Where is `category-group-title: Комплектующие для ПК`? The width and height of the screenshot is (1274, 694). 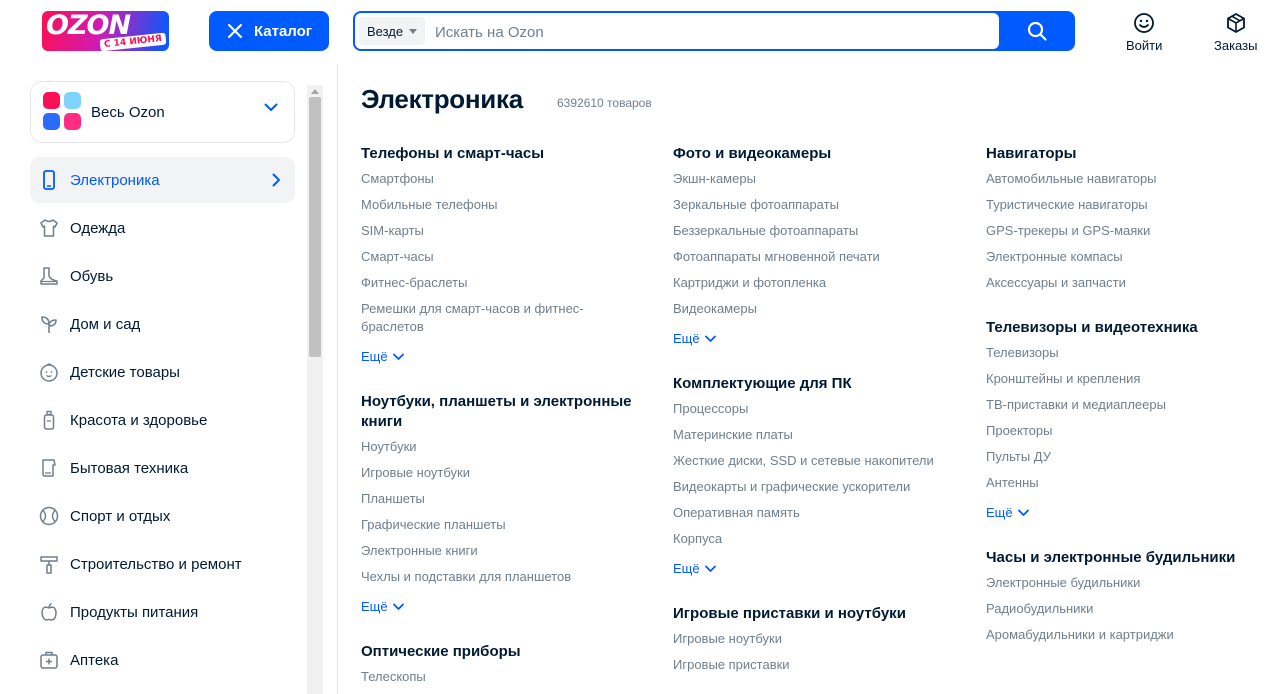 category-group-title: Комплектующие для ПК is located at coordinates (813, 384).